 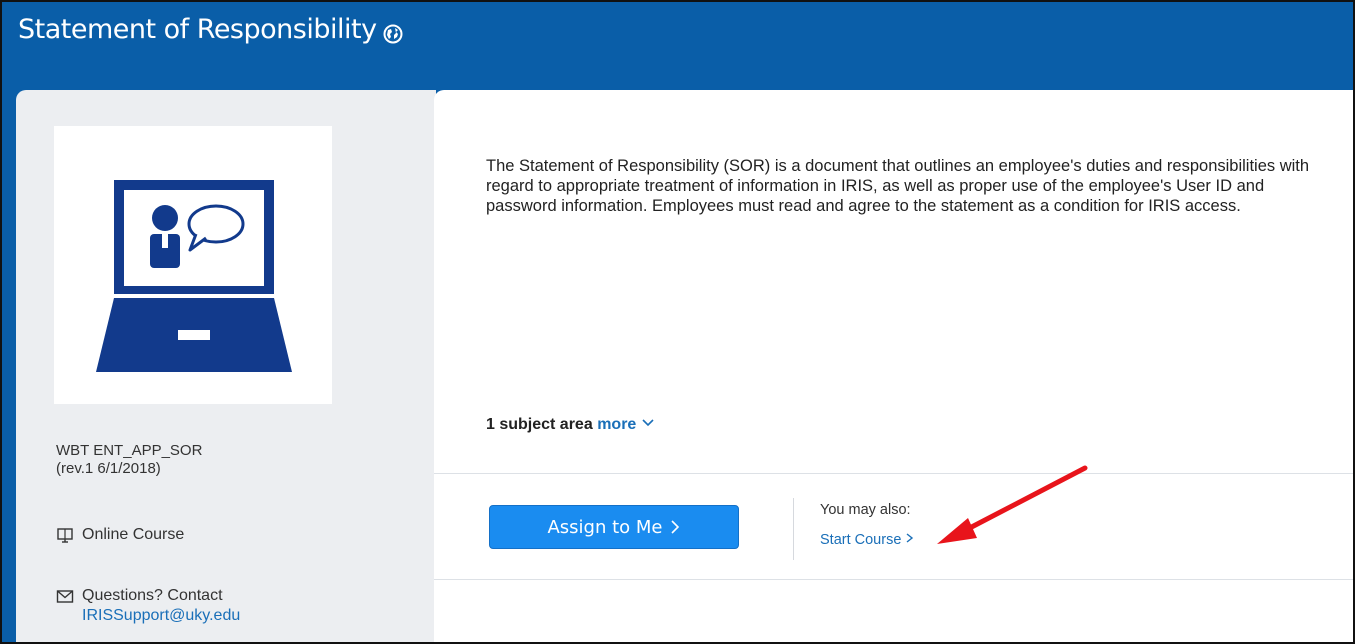 What do you see at coordinates (65, 596) in the screenshot?
I see `envelope-icon` at bounding box center [65, 596].